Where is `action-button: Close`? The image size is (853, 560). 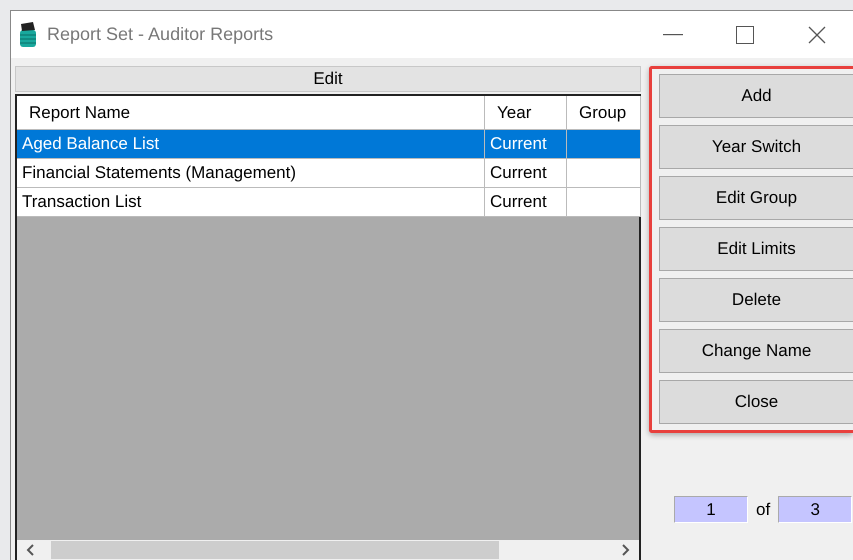
action-button: Close is located at coordinates (756, 402).